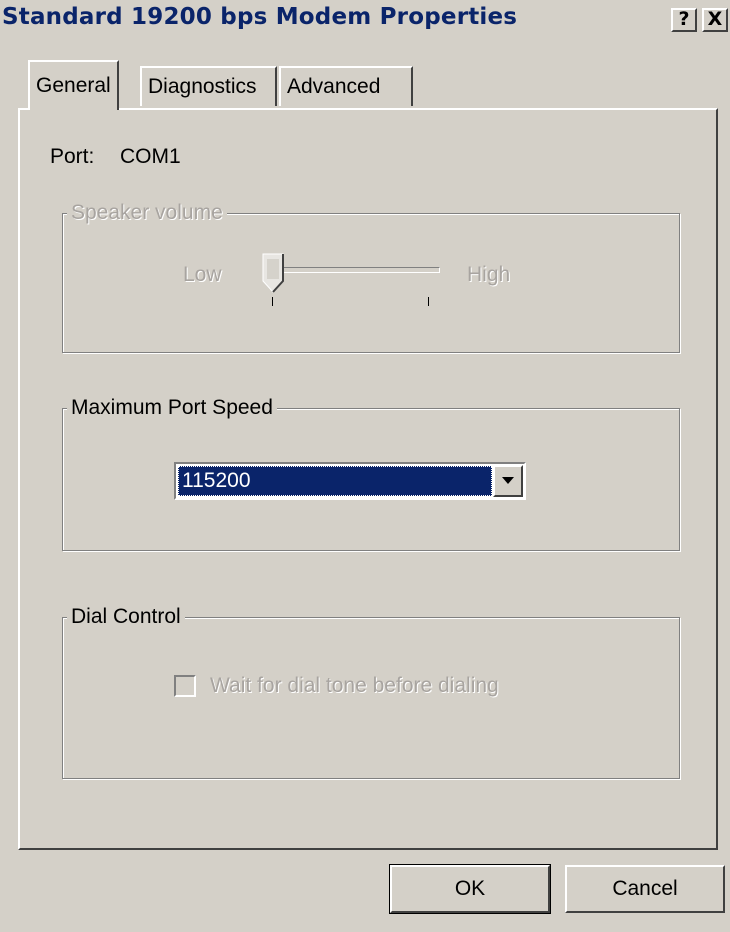 The image size is (730, 932). I want to click on port-speed-dropdown: 115200, so click(350, 481).